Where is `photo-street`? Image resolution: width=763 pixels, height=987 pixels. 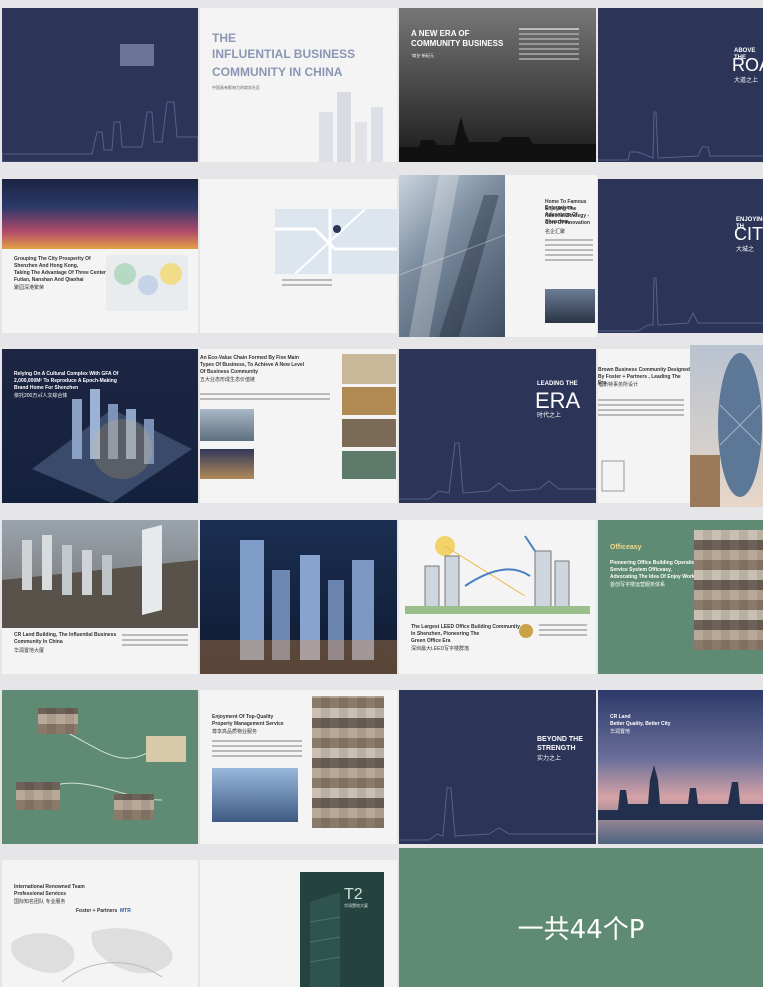 photo-street is located at coordinates (227, 464).